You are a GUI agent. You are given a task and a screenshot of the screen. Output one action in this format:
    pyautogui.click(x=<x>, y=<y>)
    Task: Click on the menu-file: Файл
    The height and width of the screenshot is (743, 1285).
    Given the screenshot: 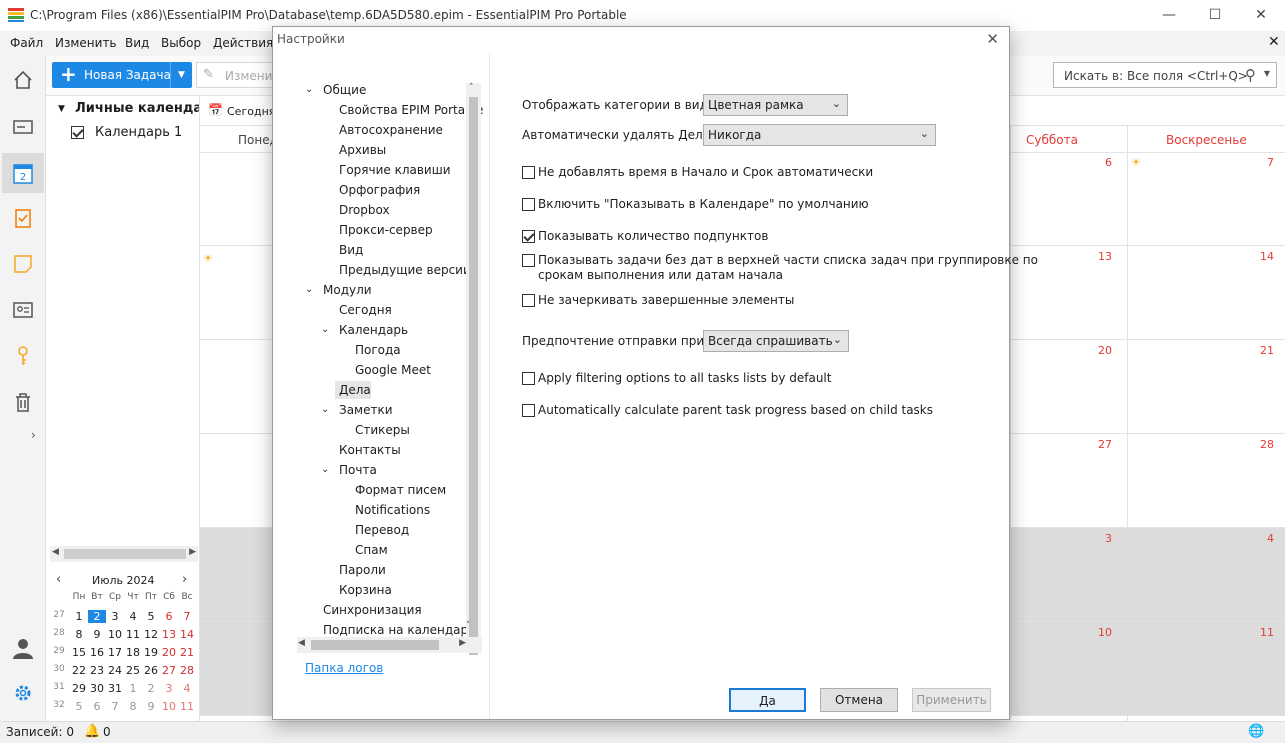 What is the action you would take?
    pyautogui.click(x=26, y=43)
    